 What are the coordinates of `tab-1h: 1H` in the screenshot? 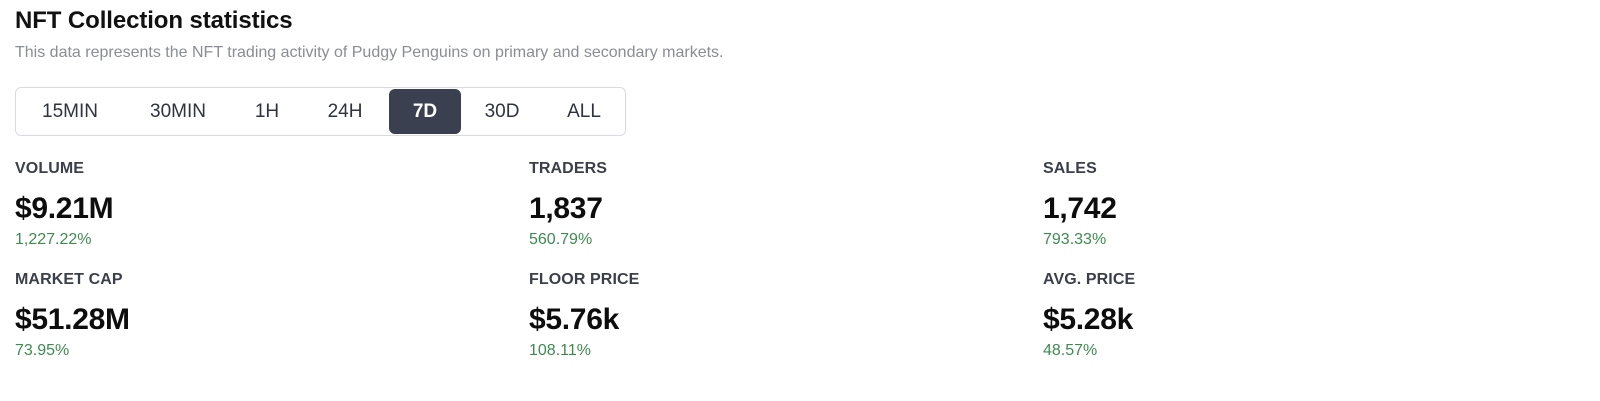 It's located at (267, 111).